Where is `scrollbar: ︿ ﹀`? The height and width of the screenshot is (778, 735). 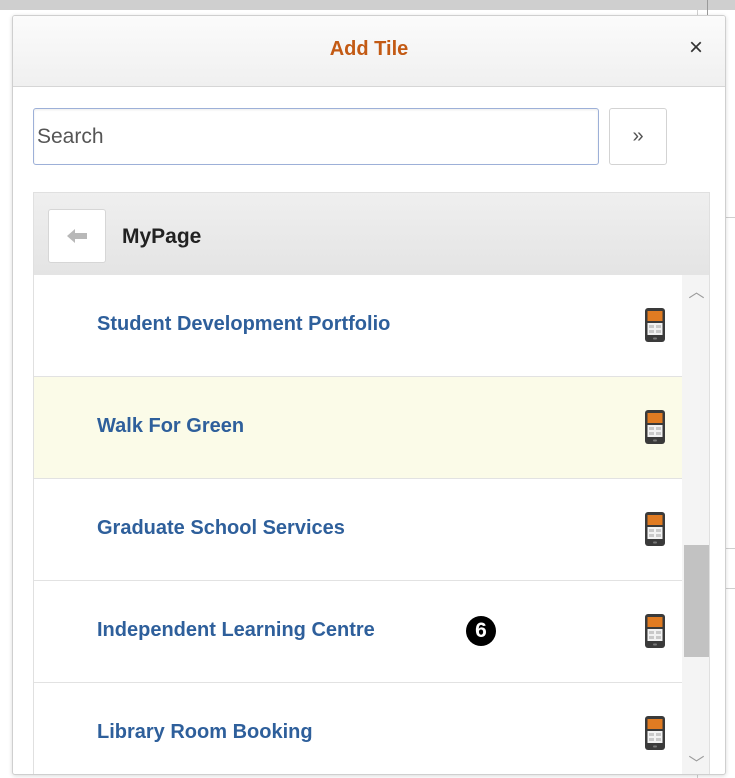
scrollbar: ︿ ﹀ is located at coordinates (695, 524).